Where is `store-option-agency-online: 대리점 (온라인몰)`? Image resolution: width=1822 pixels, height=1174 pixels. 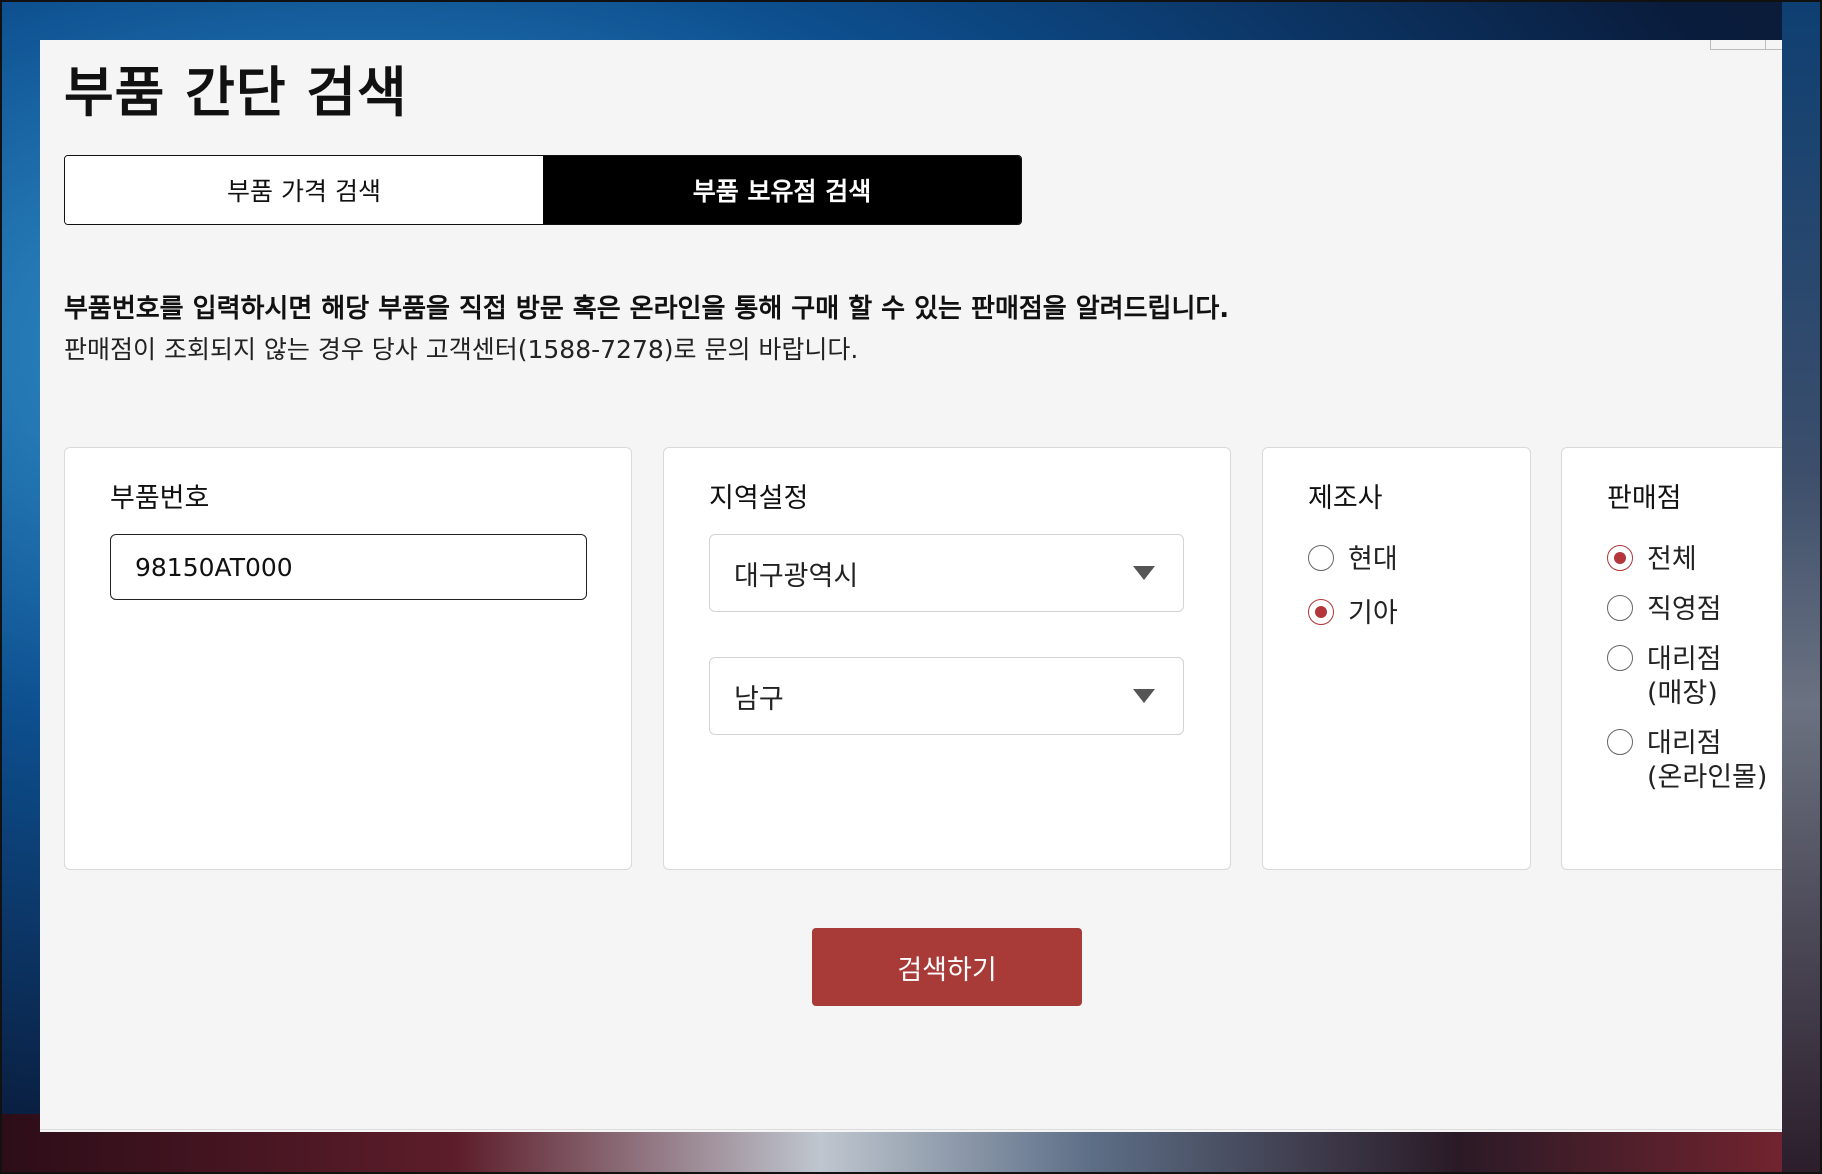
store-option-agency-online: 대리점 (온라인몰) is located at coordinates (1687, 761).